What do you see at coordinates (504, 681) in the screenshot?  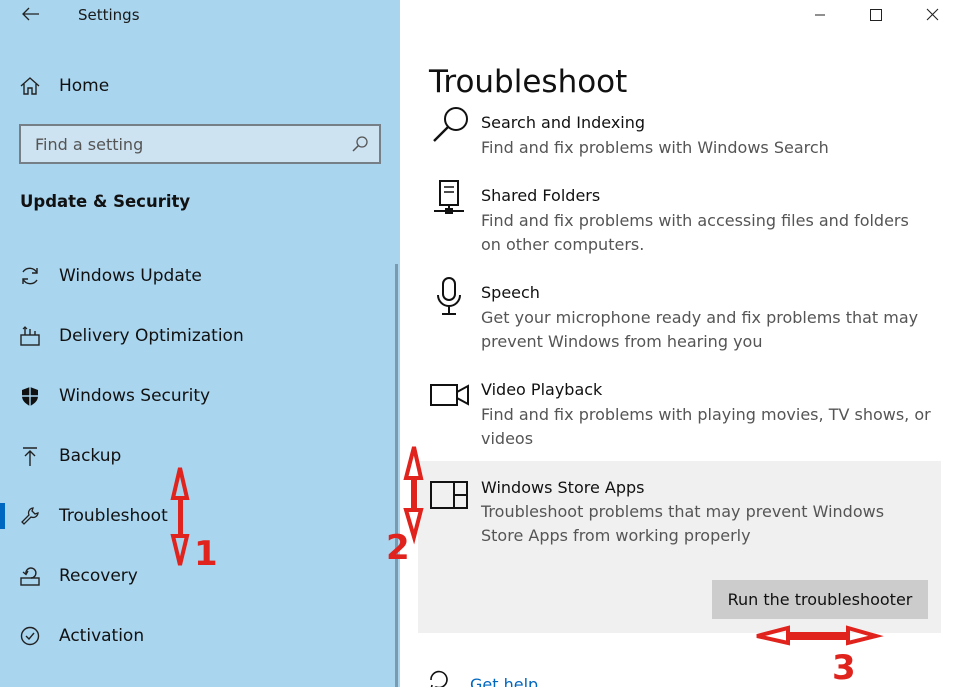 I see `get-help-link: Get help` at bounding box center [504, 681].